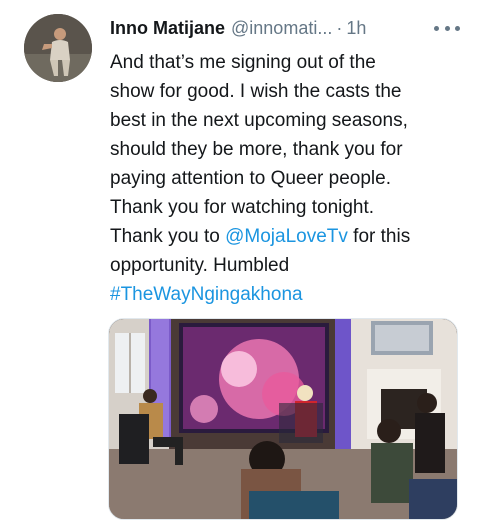  I want to click on author-avatar, so click(58, 48).